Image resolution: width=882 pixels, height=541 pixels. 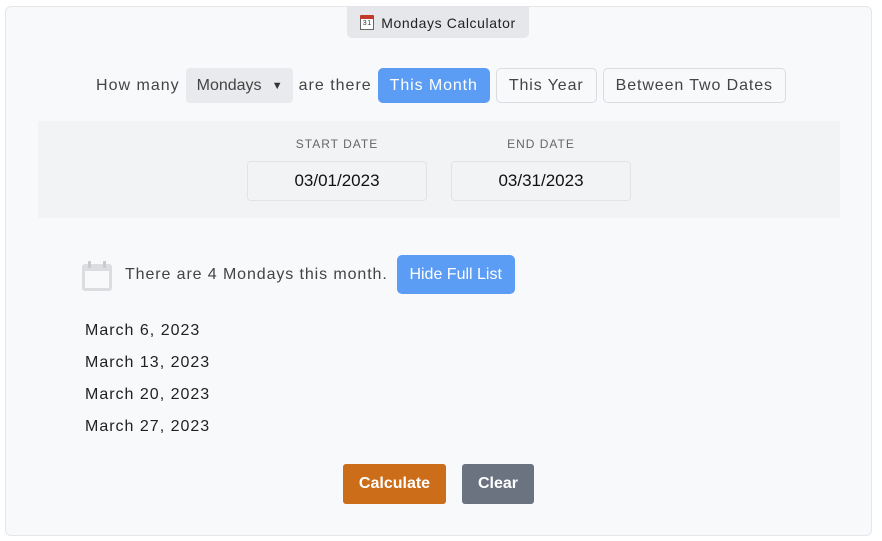 I want to click on end-date-input: 03/31/2023, so click(x=541, y=181).